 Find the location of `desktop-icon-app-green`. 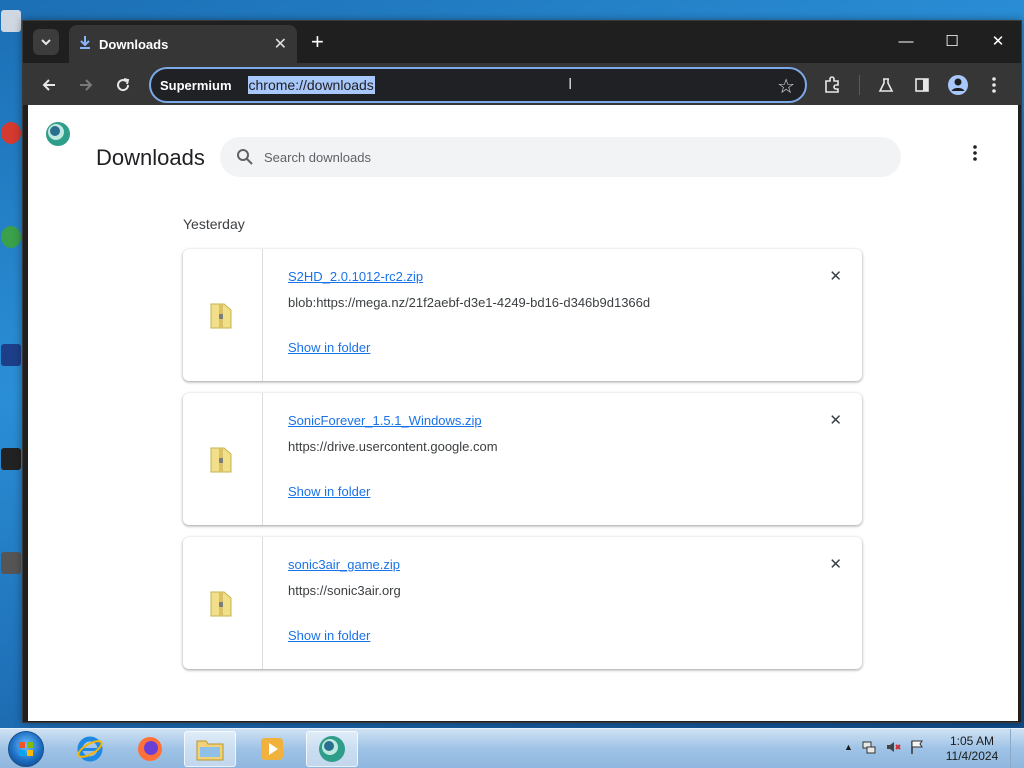

desktop-icon-app-green is located at coordinates (11, 237).